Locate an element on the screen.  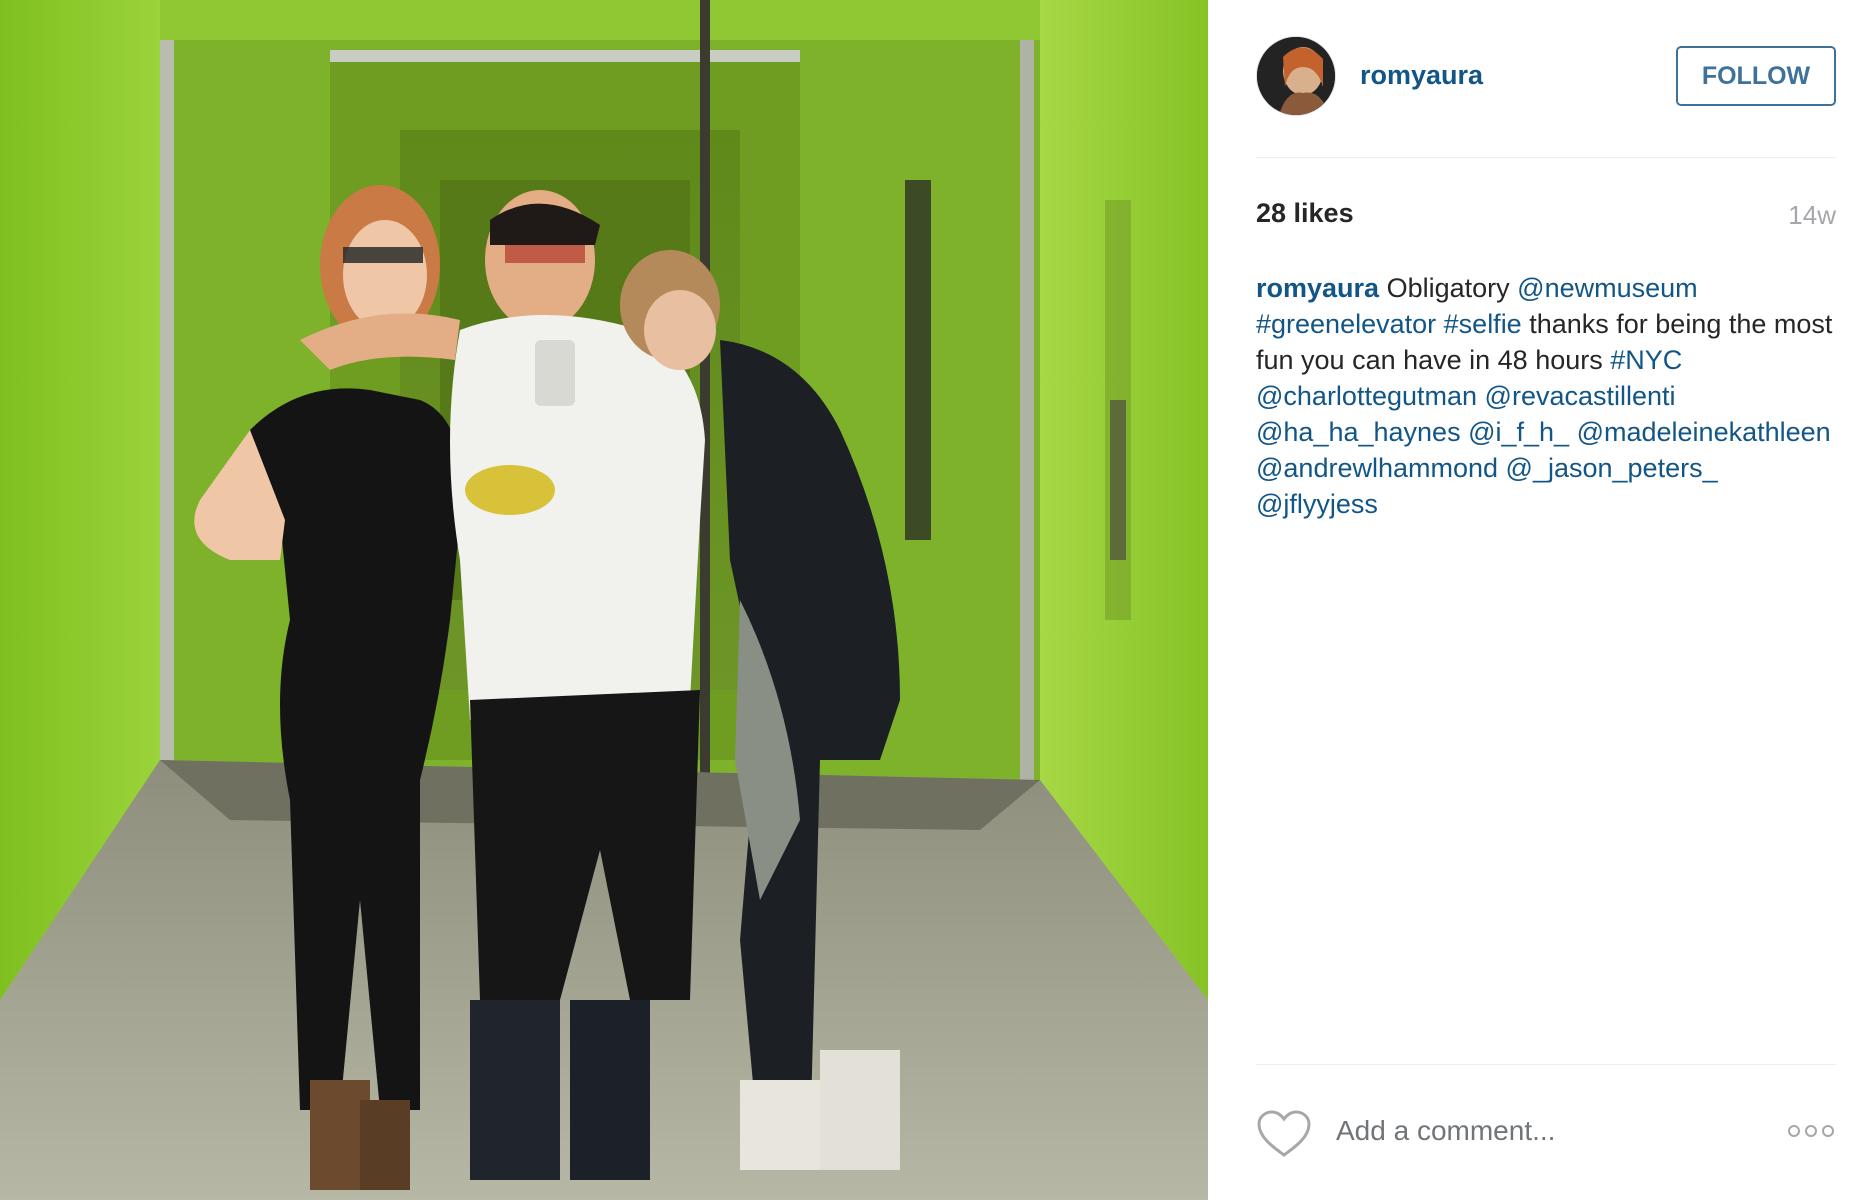
post-header: romyaura FOLLOW is located at coordinates (1546, 77).